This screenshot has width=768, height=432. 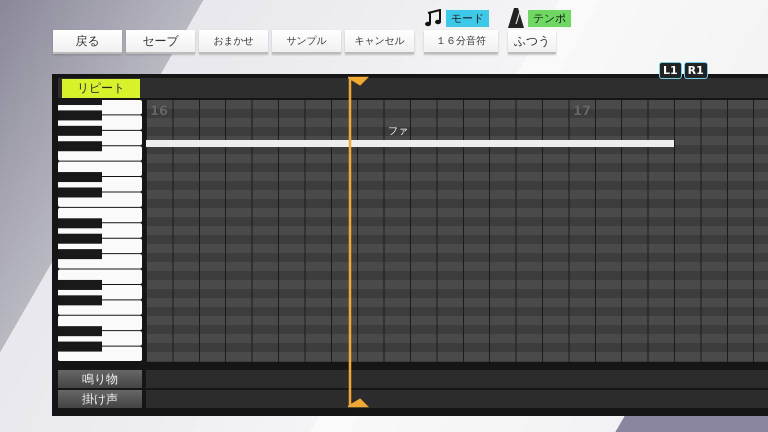 What do you see at coordinates (306, 42) in the screenshot?
I see `toolbar-button: サンプル` at bounding box center [306, 42].